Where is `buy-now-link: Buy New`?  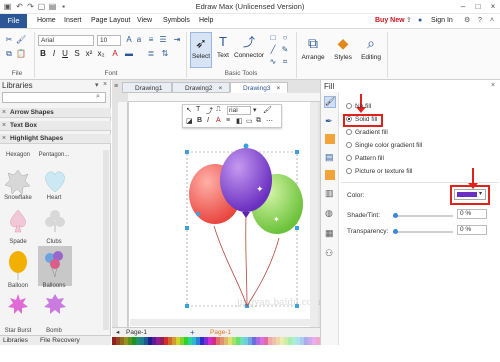 buy-now-link: Buy New is located at coordinates (390, 21).